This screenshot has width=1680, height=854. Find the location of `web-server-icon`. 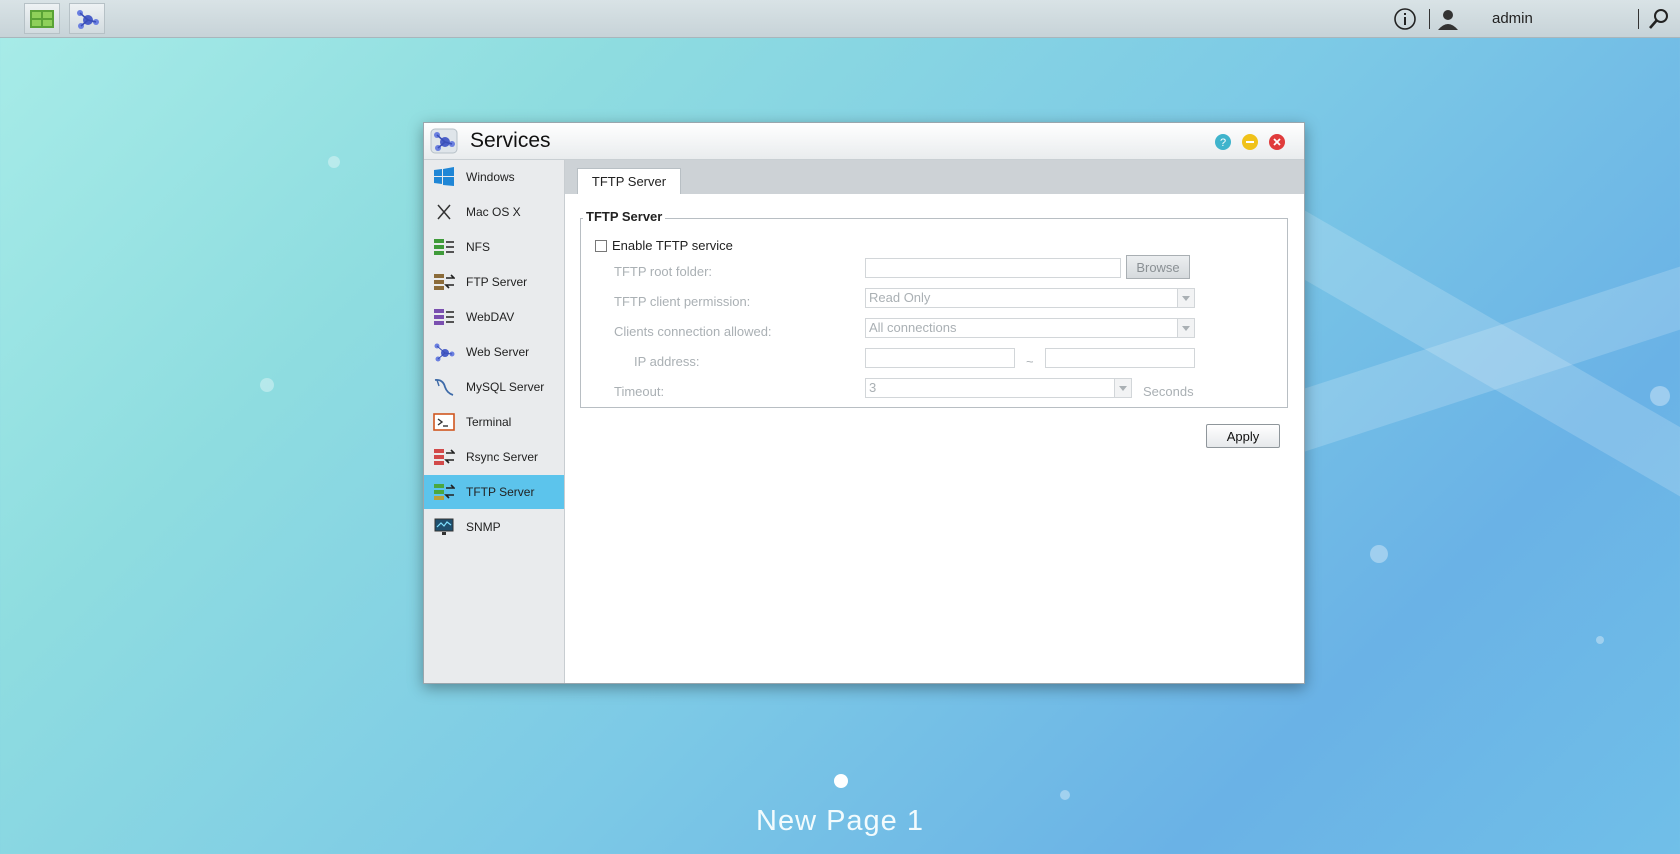

web-server-icon is located at coordinates (444, 352).